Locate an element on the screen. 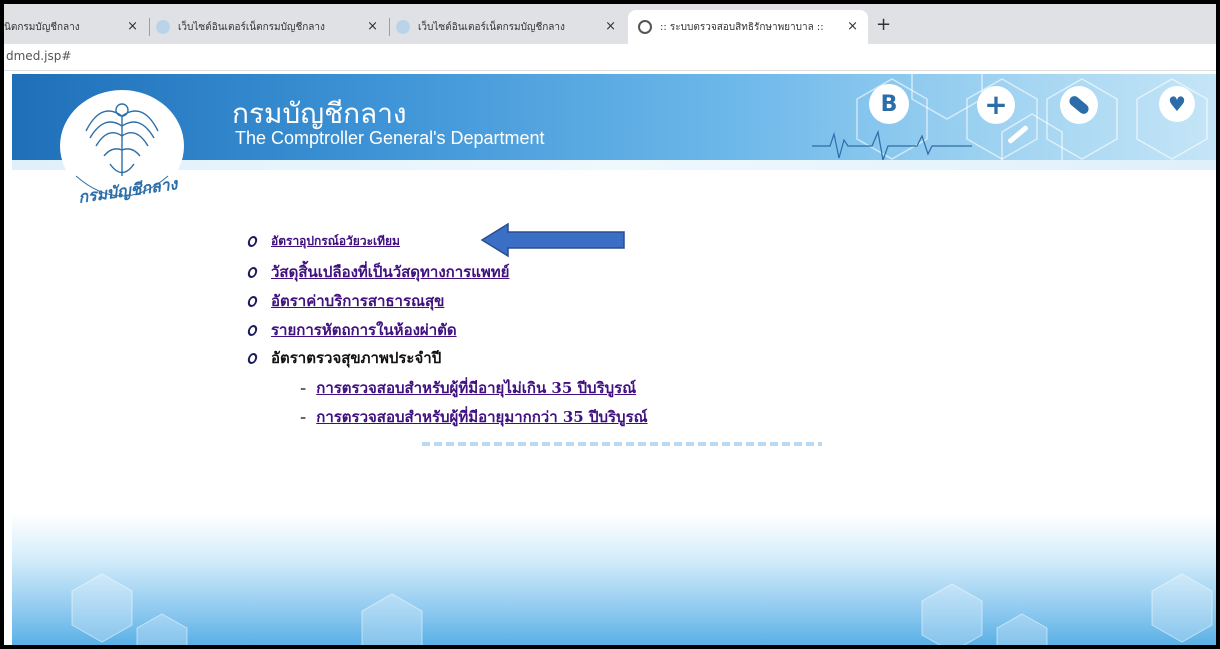 This screenshot has width=1220, height=649. tab-2: เว็บไซต์อินเตอร์เน็ตกรมบัญชีกลาง × is located at coordinates (272, 27).